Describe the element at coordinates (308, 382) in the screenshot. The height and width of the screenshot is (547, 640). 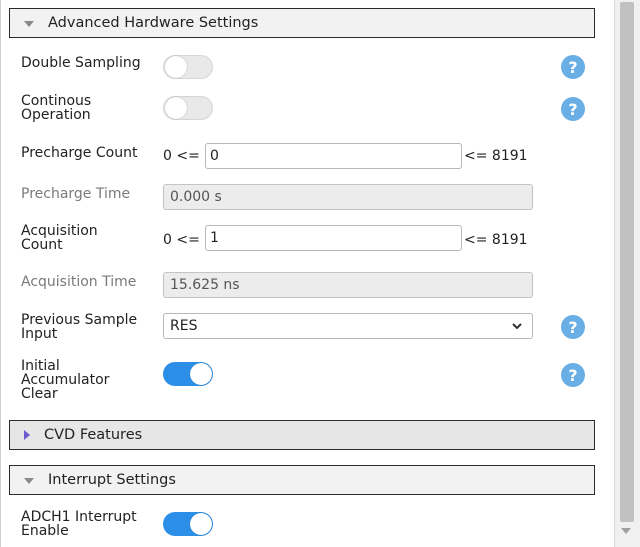
I see `row-initial-accumulator-clear: Initial Accumulator Clear ?` at that location.